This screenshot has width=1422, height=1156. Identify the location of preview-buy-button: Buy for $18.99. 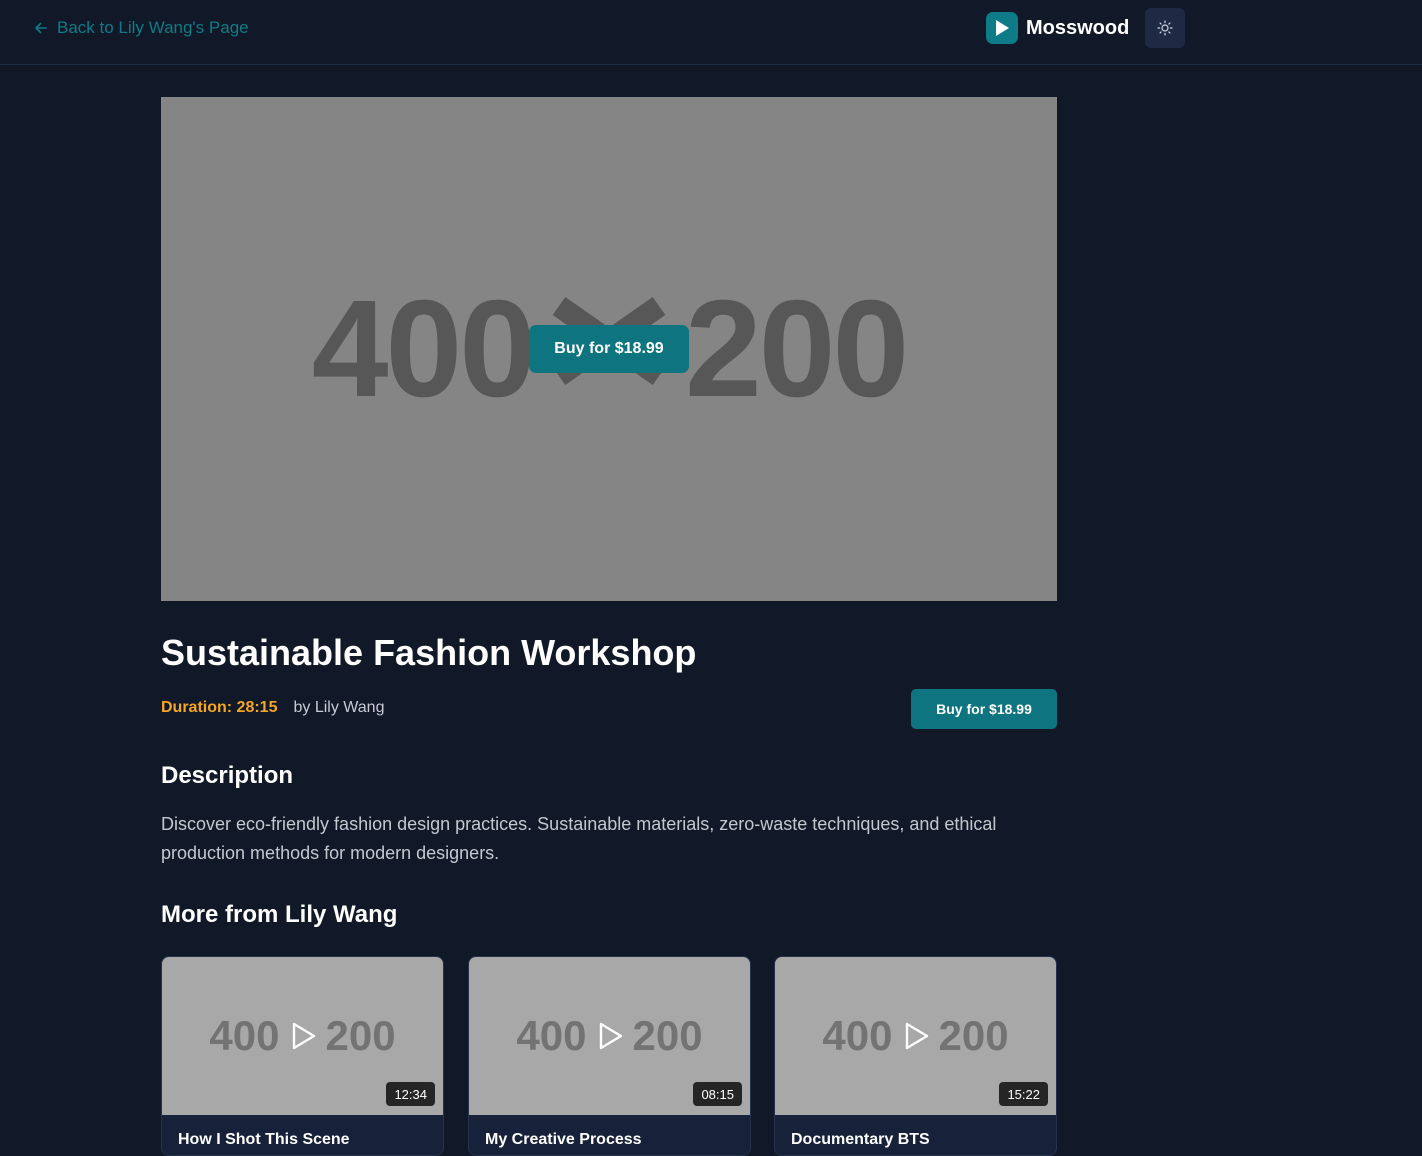
(609, 349).